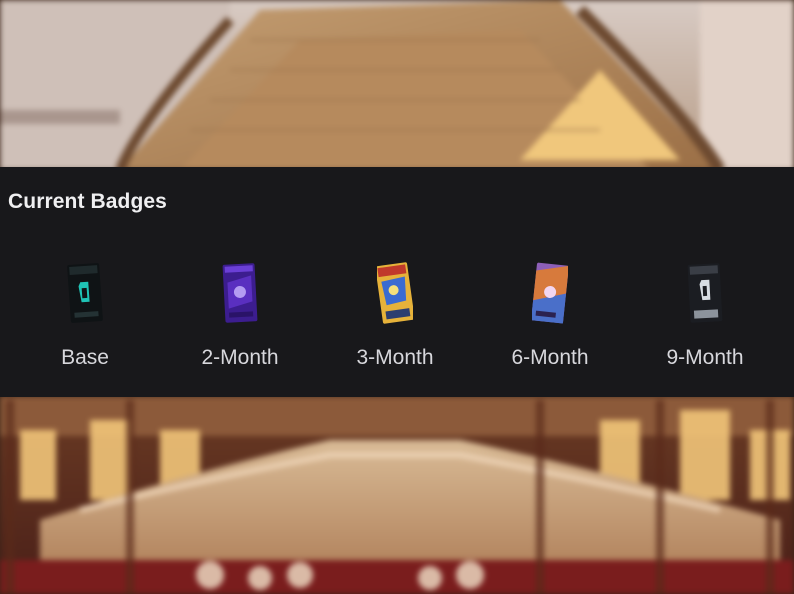 The image size is (794, 594). I want to click on badge-2-month: 2-Month, so click(240, 316).